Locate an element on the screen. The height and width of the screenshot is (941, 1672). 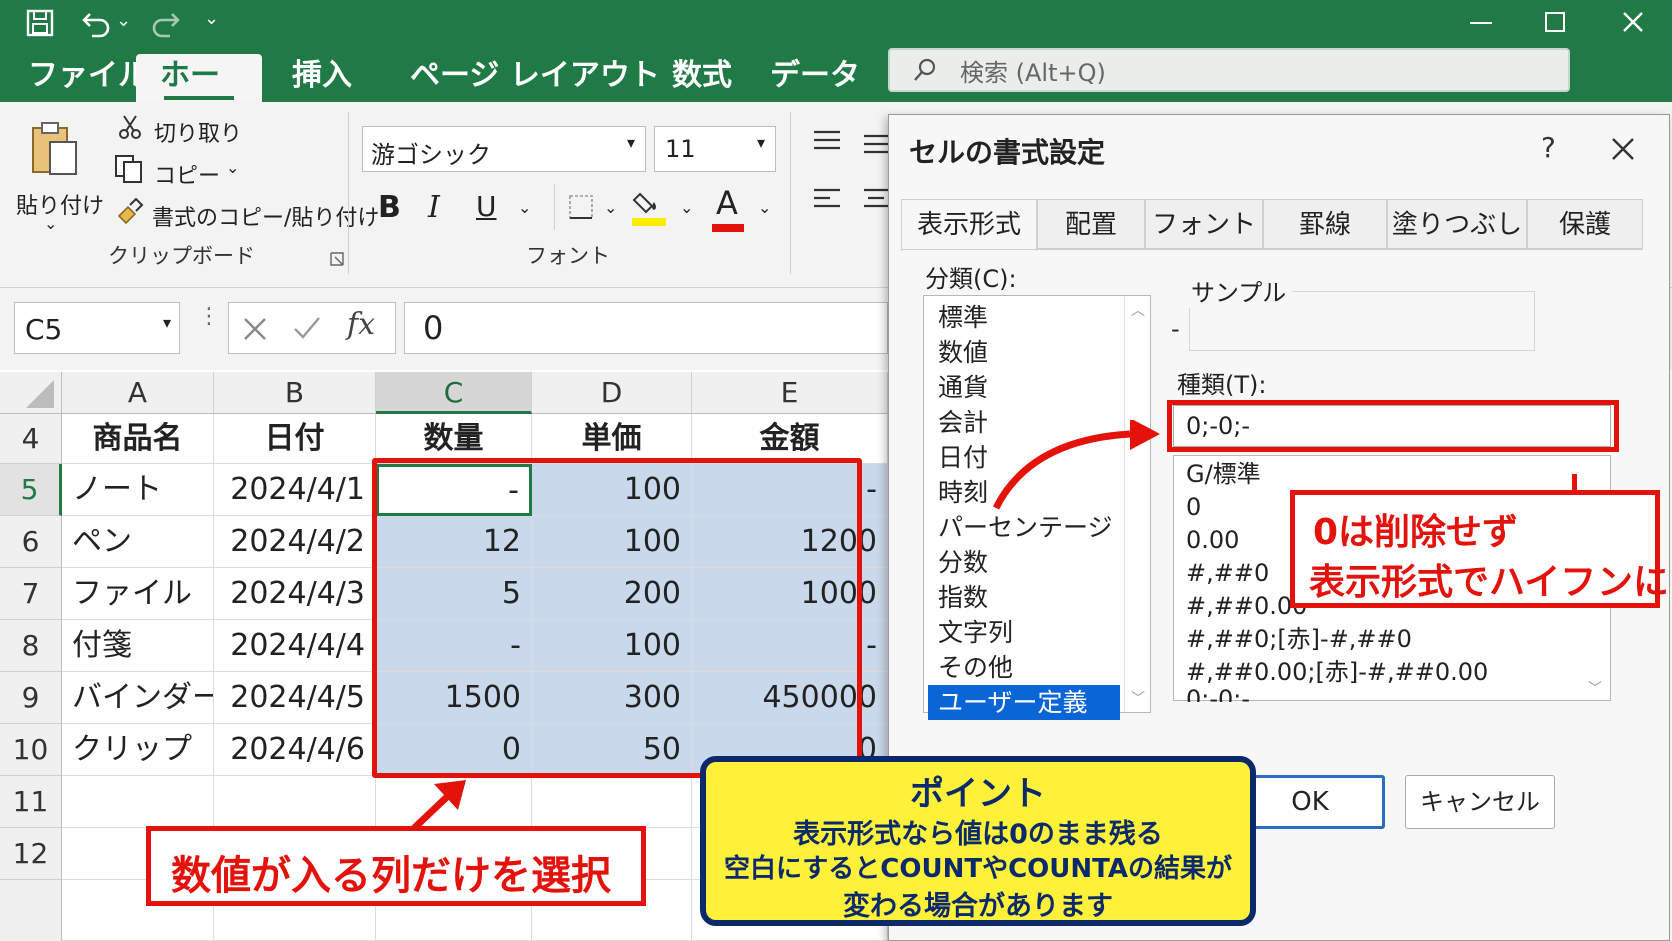
row-header: 4 is located at coordinates (31, 439).